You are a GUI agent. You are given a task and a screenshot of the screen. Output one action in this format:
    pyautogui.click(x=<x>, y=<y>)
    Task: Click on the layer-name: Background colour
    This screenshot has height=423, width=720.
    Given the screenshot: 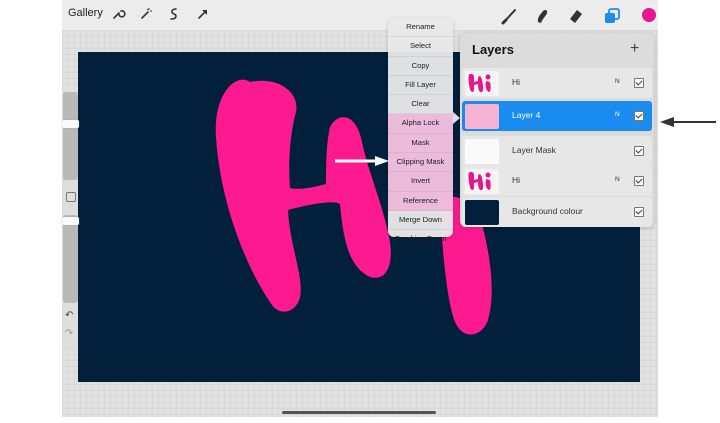 What is the action you would take?
    pyautogui.click(x=547, y=211)
    